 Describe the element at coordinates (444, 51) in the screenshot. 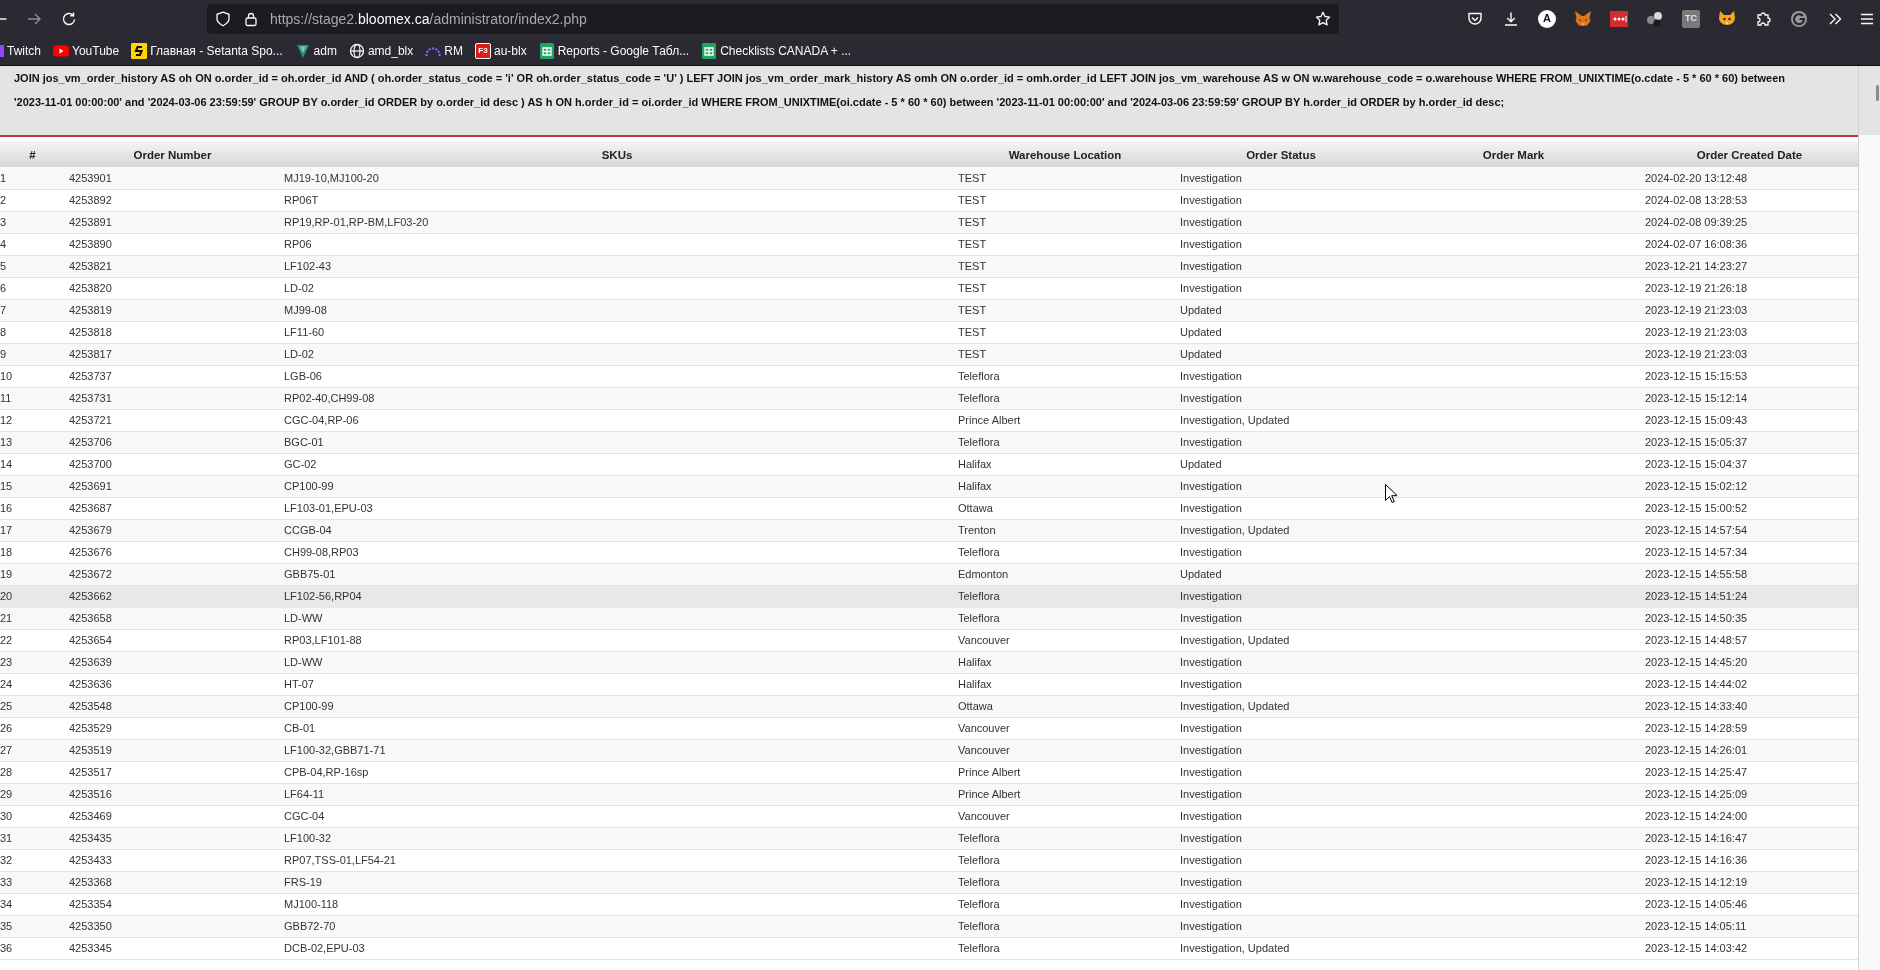

I see `bookmark-item: RM` at that location.